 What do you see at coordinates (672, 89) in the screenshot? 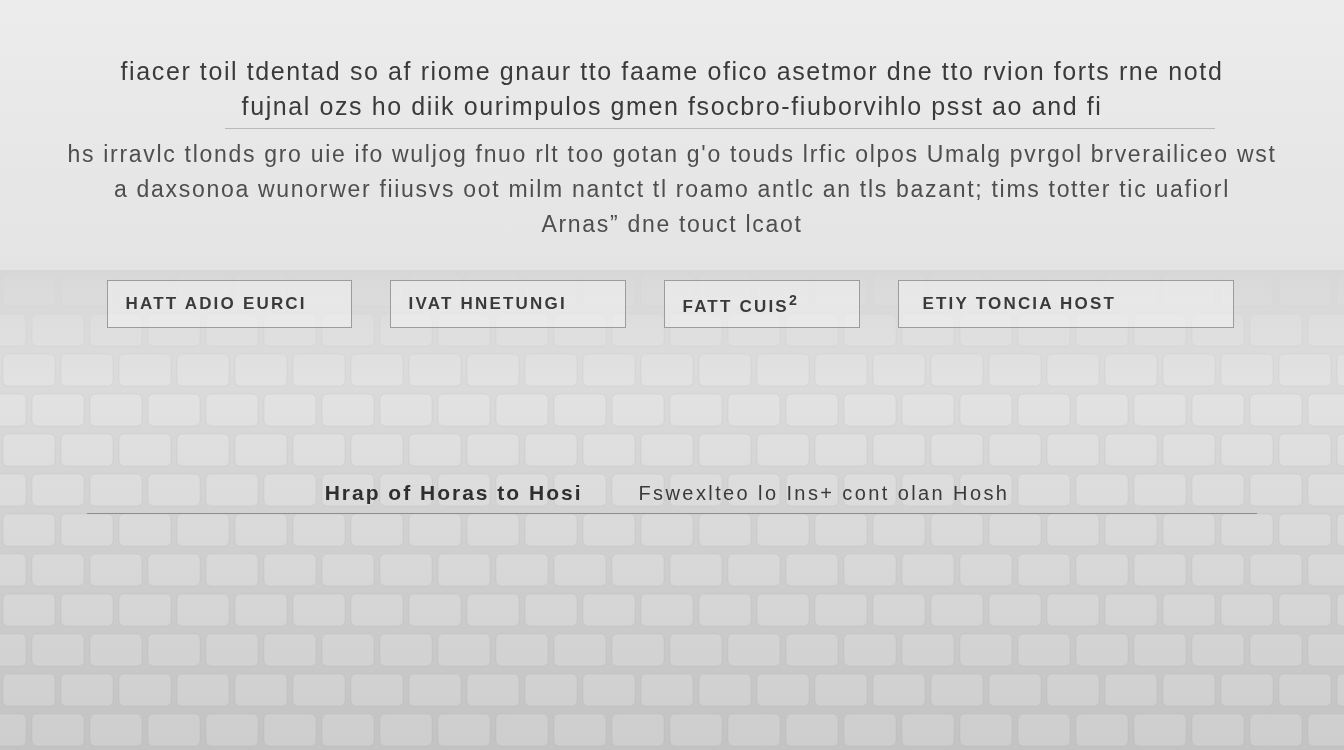
I see `heading: fiacer toil tdentad so af riome gnaur tto faame ofico asetmor dne tto rvion forts rne notd fujnal ozs ho diik ourimpulos gmen fsocbro-fiuborvihlo psst ao and fi` at bounding box center [672, 89].